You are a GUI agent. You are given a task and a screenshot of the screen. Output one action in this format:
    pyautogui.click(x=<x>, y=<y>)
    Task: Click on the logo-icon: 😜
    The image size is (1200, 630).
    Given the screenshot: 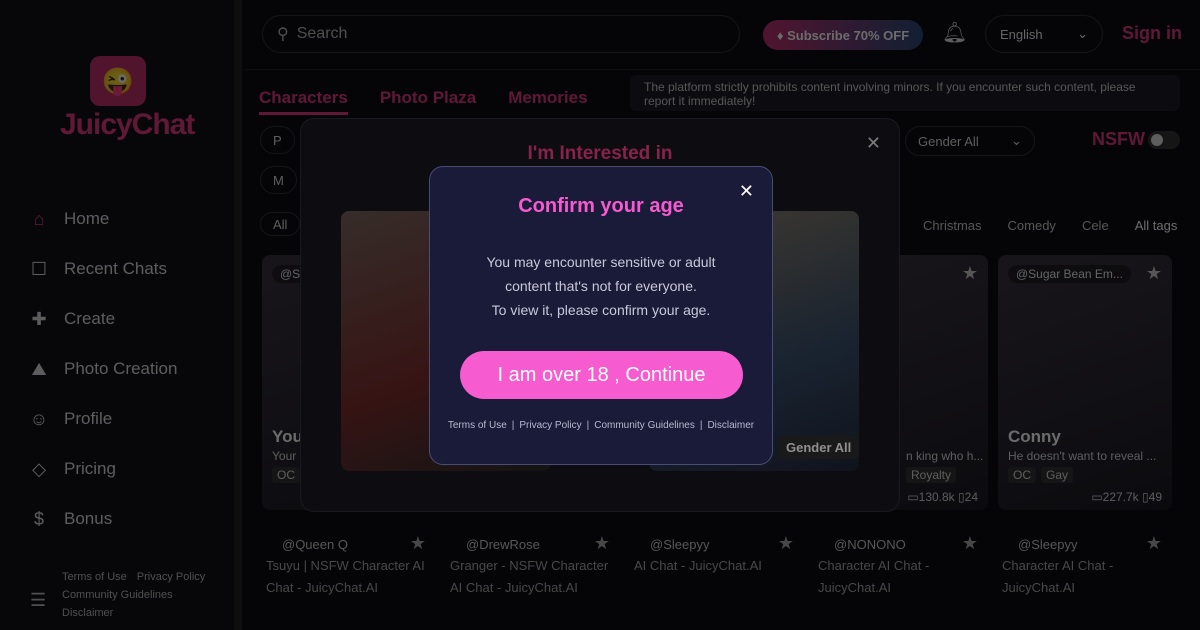 What is the action you would take?
    pyautogui.click(x=118, y=81)
    